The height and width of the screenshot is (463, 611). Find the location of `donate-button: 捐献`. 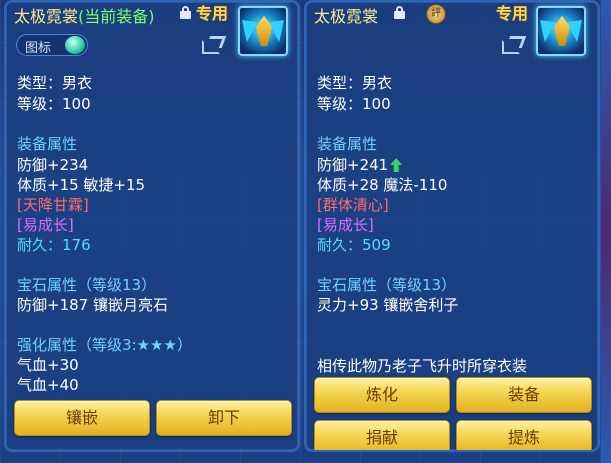

donate-button: 捐献 is located at coordinates (382, 435).